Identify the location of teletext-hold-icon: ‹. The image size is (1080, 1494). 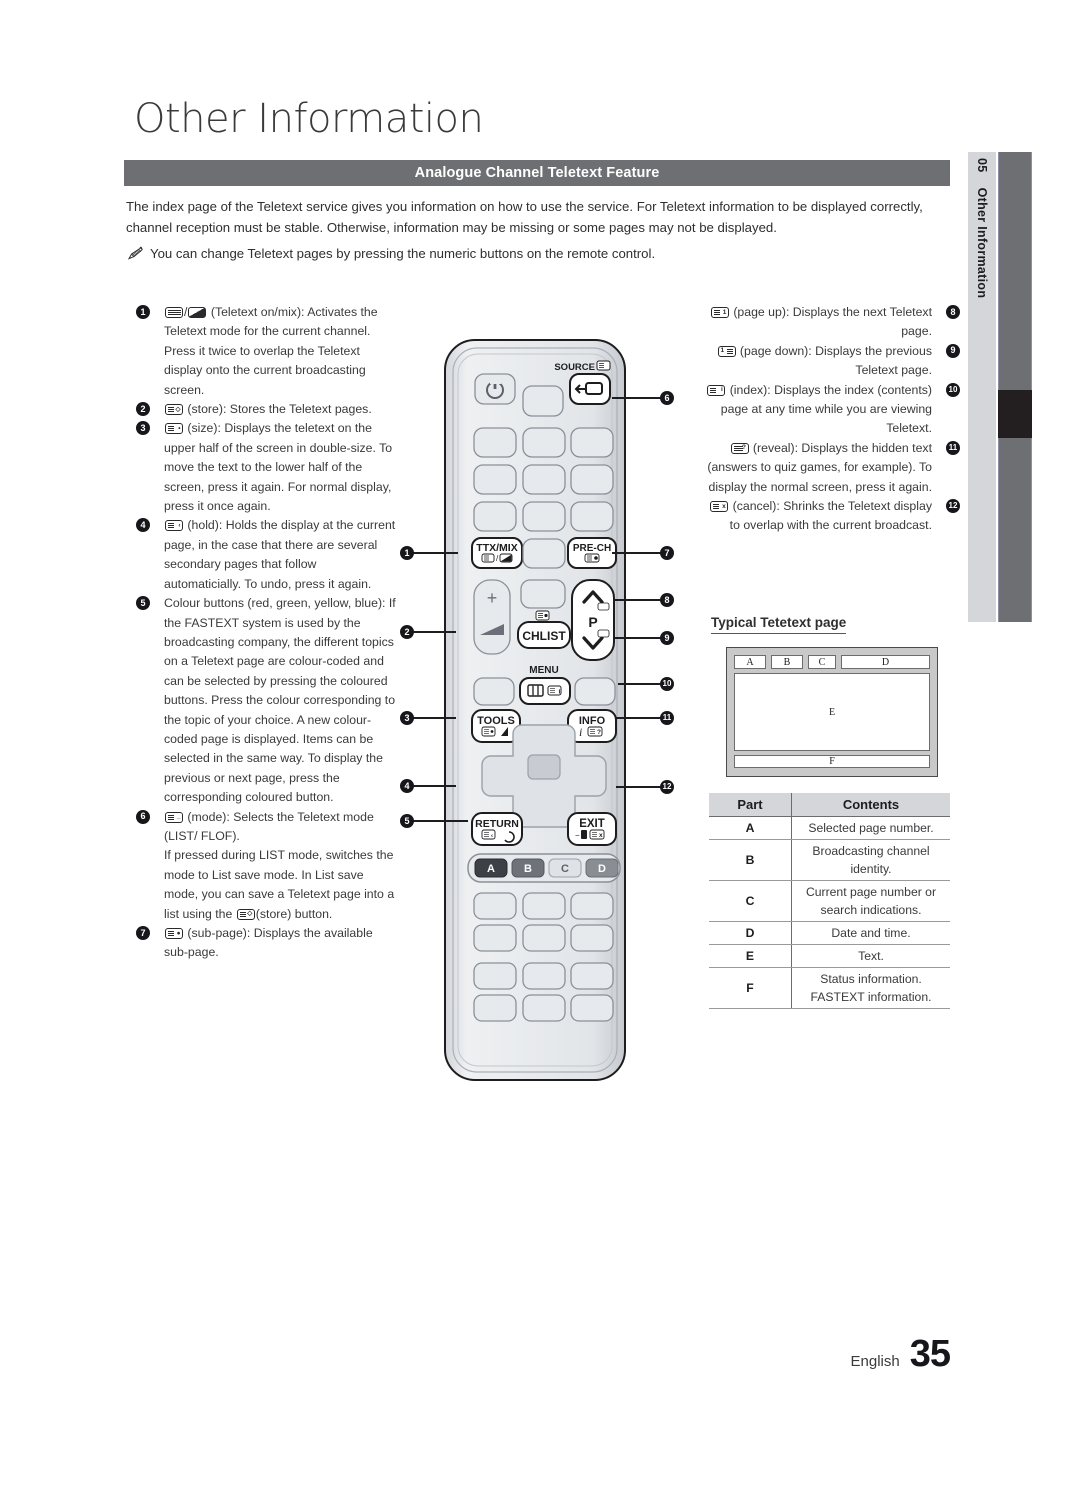
(174, 526).